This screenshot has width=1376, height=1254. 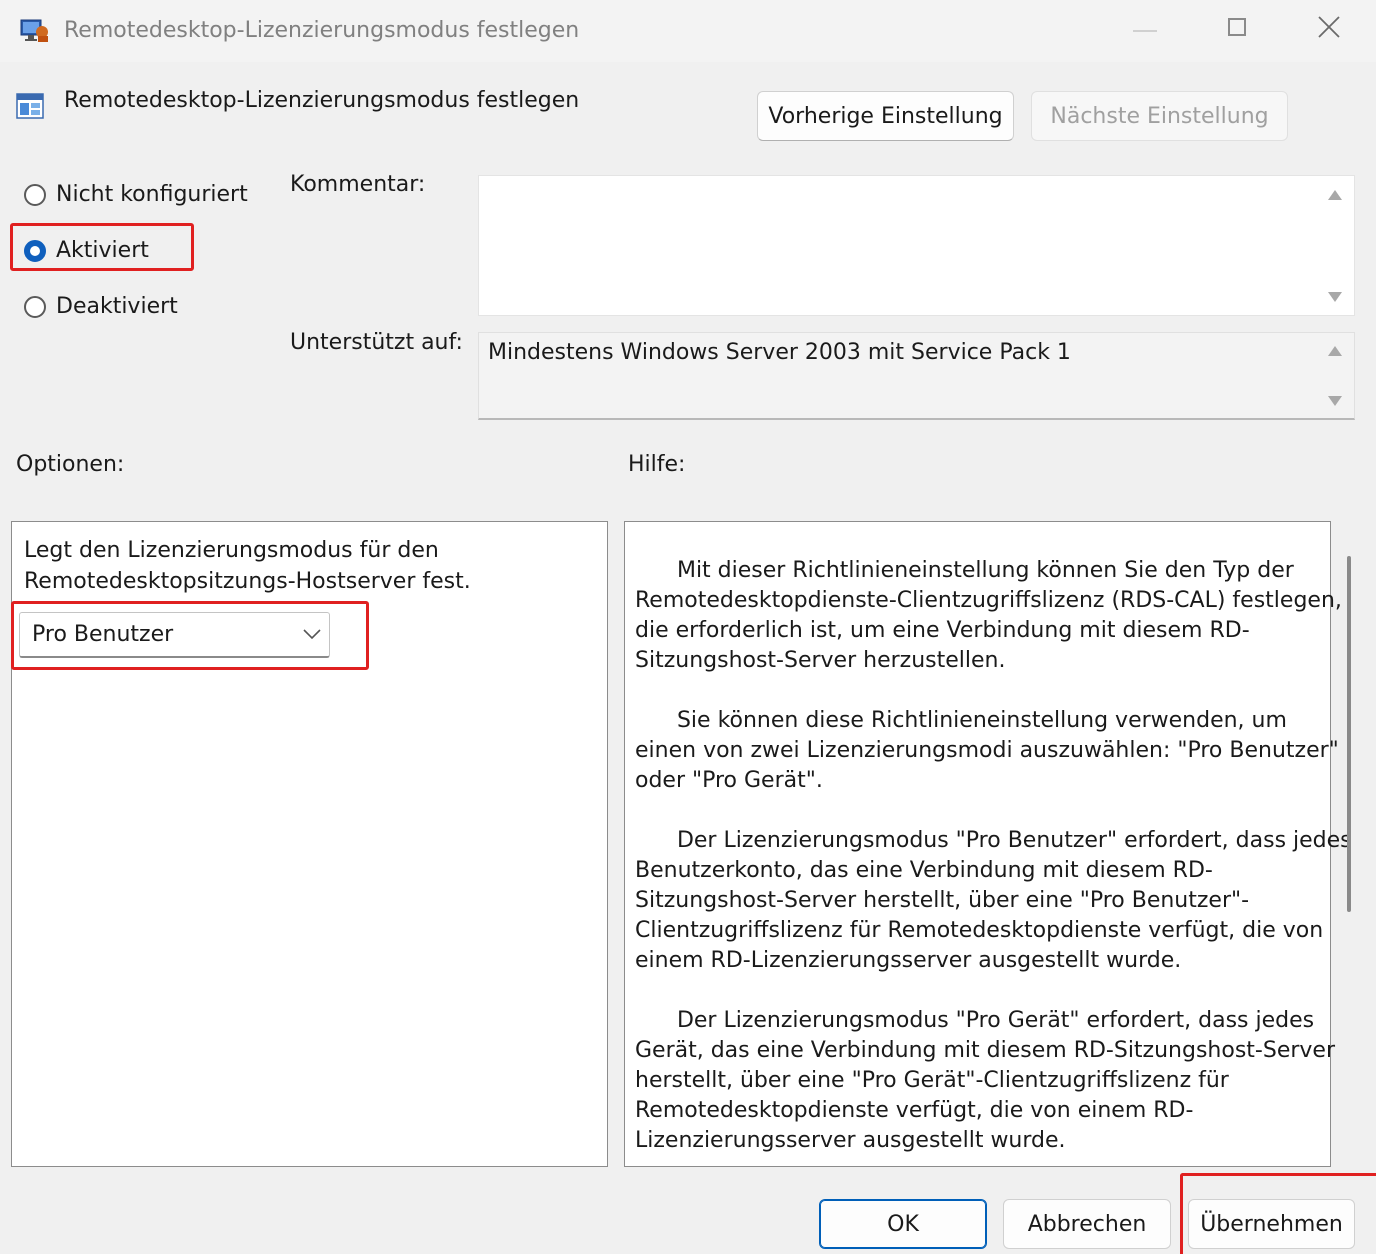 What do you see at coordinates (1145, 31) in the screenshot?
I see `minimize-icon` at bounding box center [1145, 31].